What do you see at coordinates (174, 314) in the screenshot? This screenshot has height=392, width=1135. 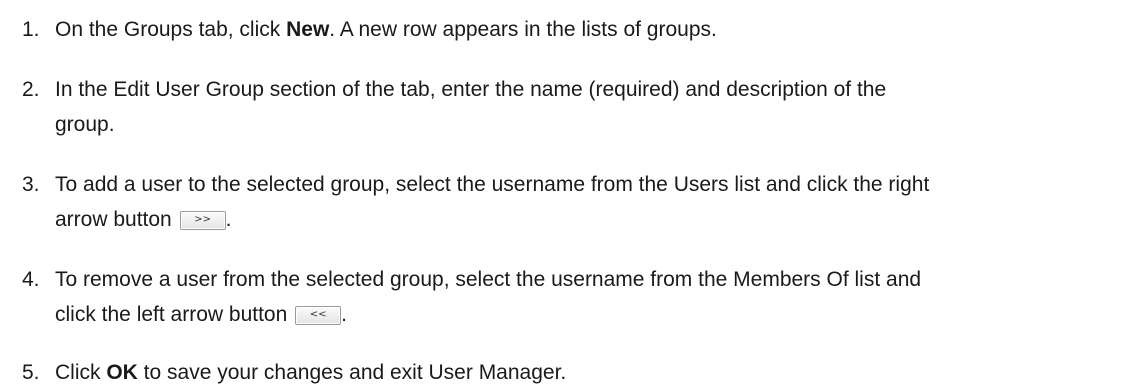 I see `step-text-pre: click the left arrow button` at bounding box center [174, 314].